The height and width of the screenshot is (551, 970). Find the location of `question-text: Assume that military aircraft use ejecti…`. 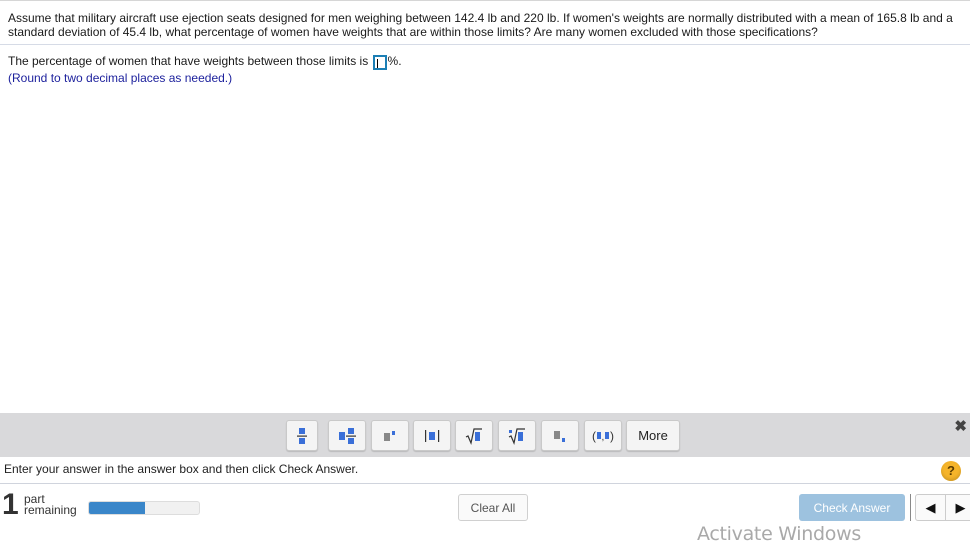

question-text: Assume that military aircraft use ejecti… is located at coordinates (480, 25).